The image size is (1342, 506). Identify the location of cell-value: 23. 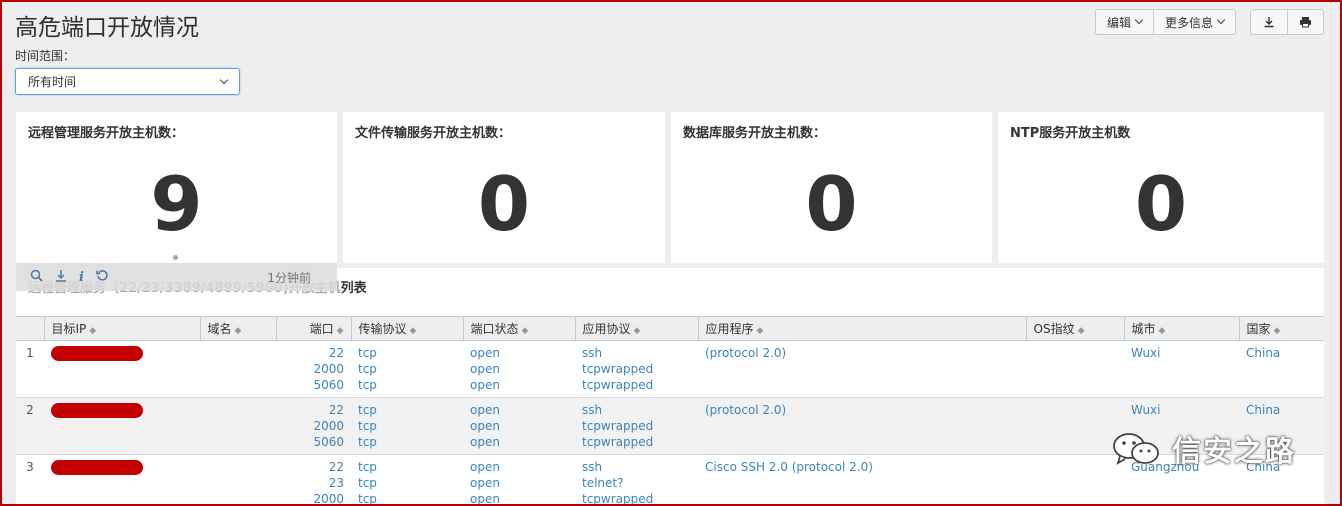
(313, 483).